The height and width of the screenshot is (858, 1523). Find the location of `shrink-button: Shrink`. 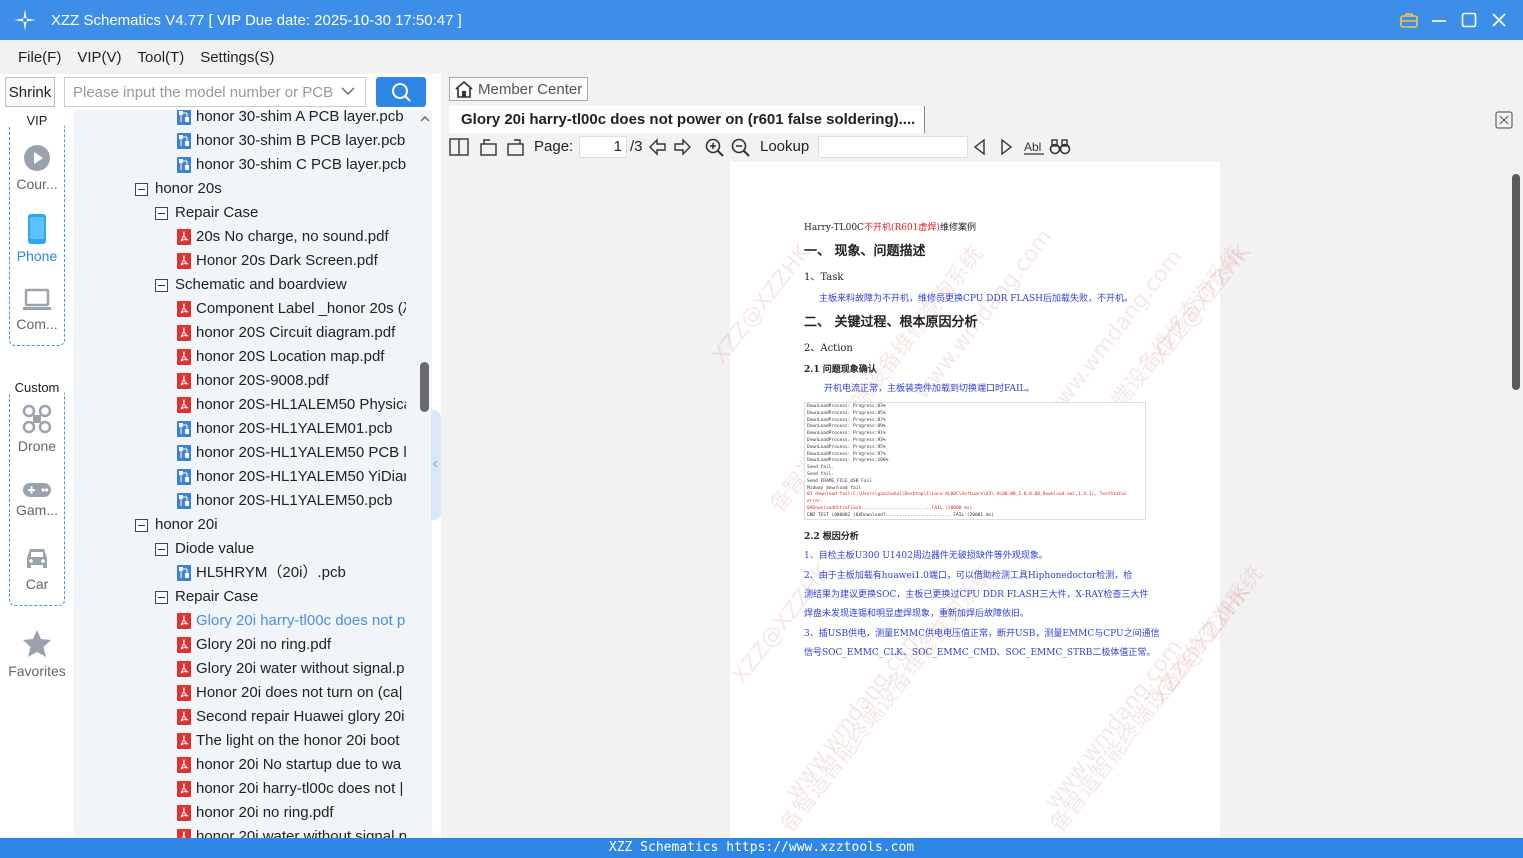

shrink-button: Shrink is located at coordinates (30, 92).